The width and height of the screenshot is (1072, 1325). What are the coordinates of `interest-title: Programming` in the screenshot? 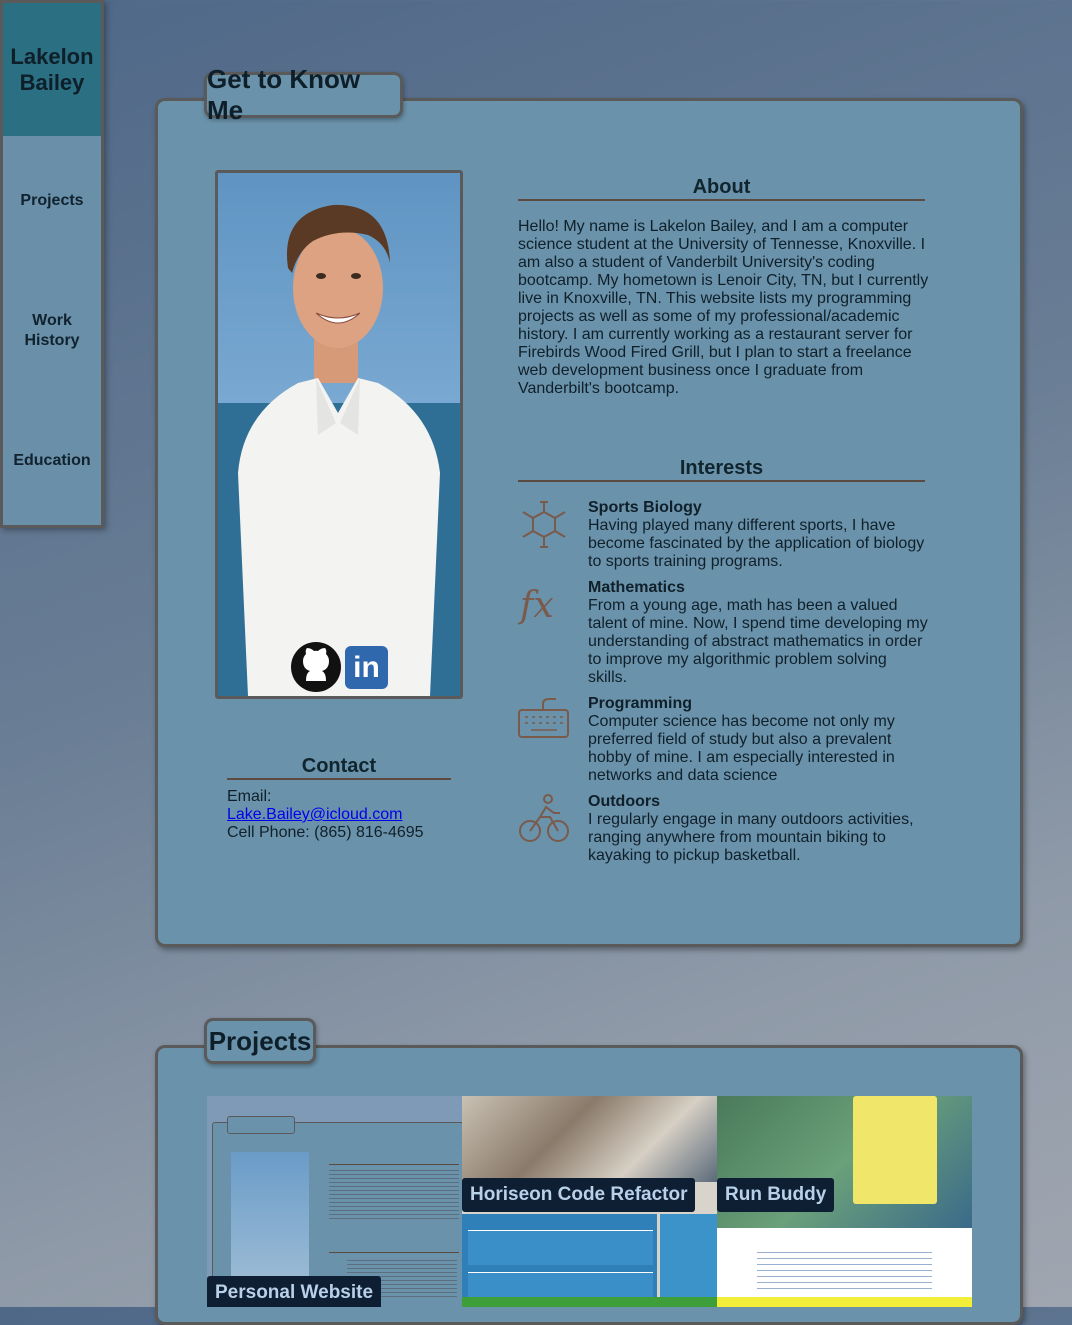 It's located at (640, 703).